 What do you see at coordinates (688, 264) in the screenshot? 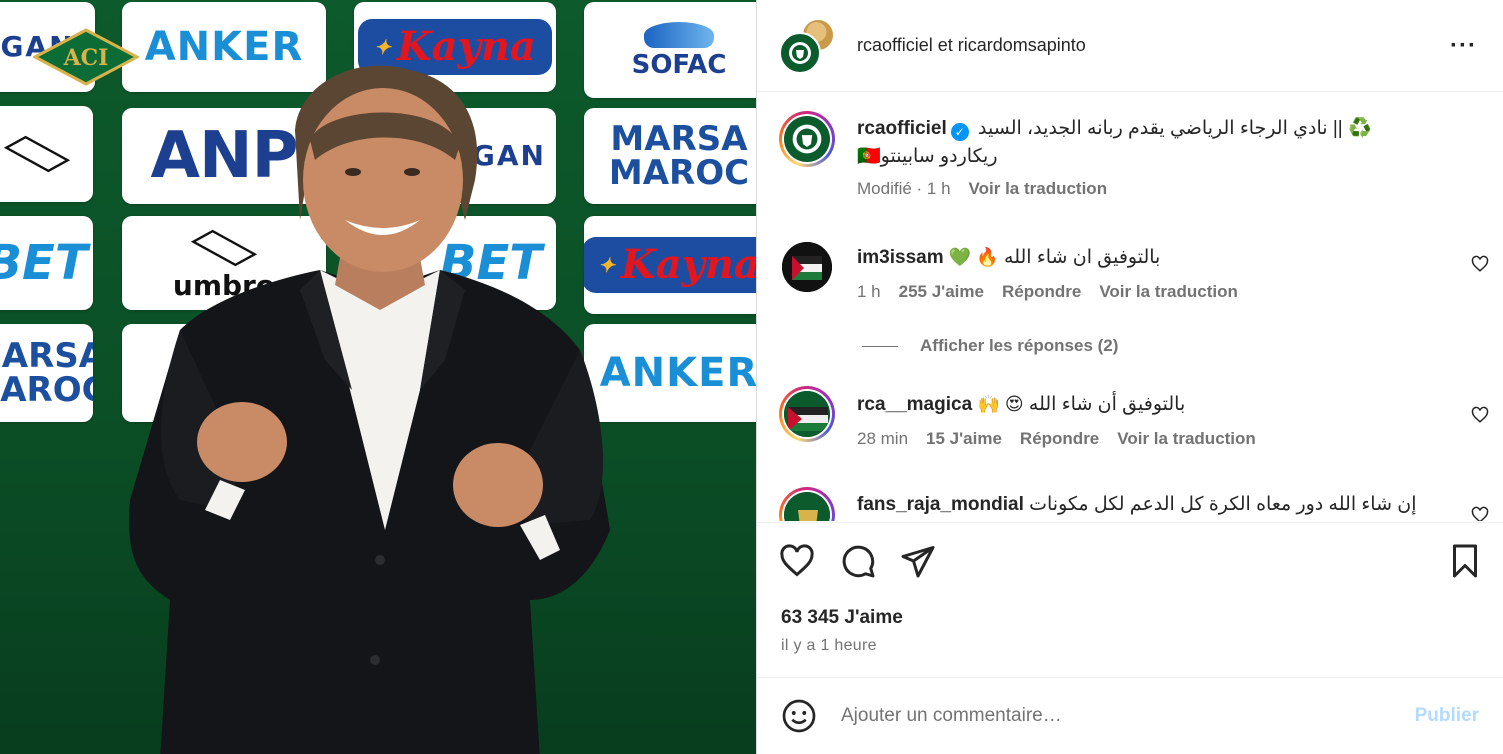
I see `sponsor-kayna-2-text: Kayna` at bounding box center [688, 264].